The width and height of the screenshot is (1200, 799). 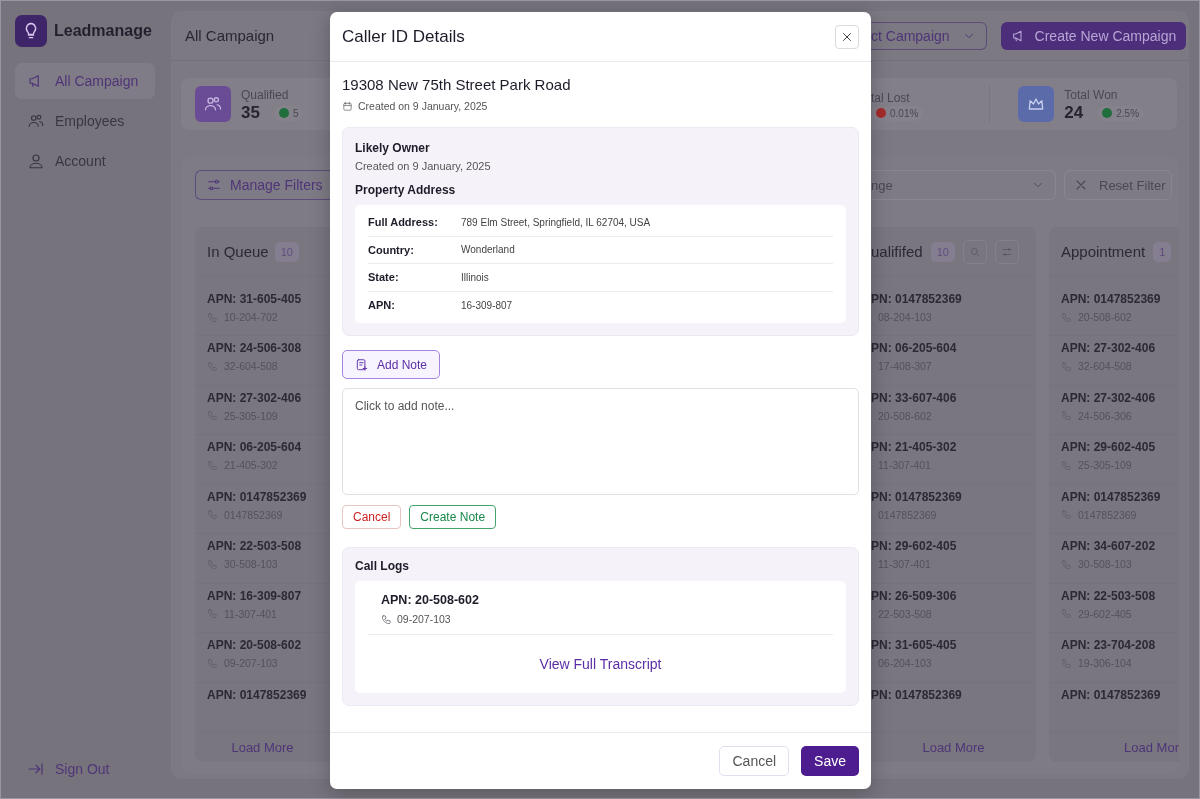 What do you see at coordinates (914, 645) in the screenshot?
I see `apn-text: PN: 31-605-405` at bounding box center [914, 645].